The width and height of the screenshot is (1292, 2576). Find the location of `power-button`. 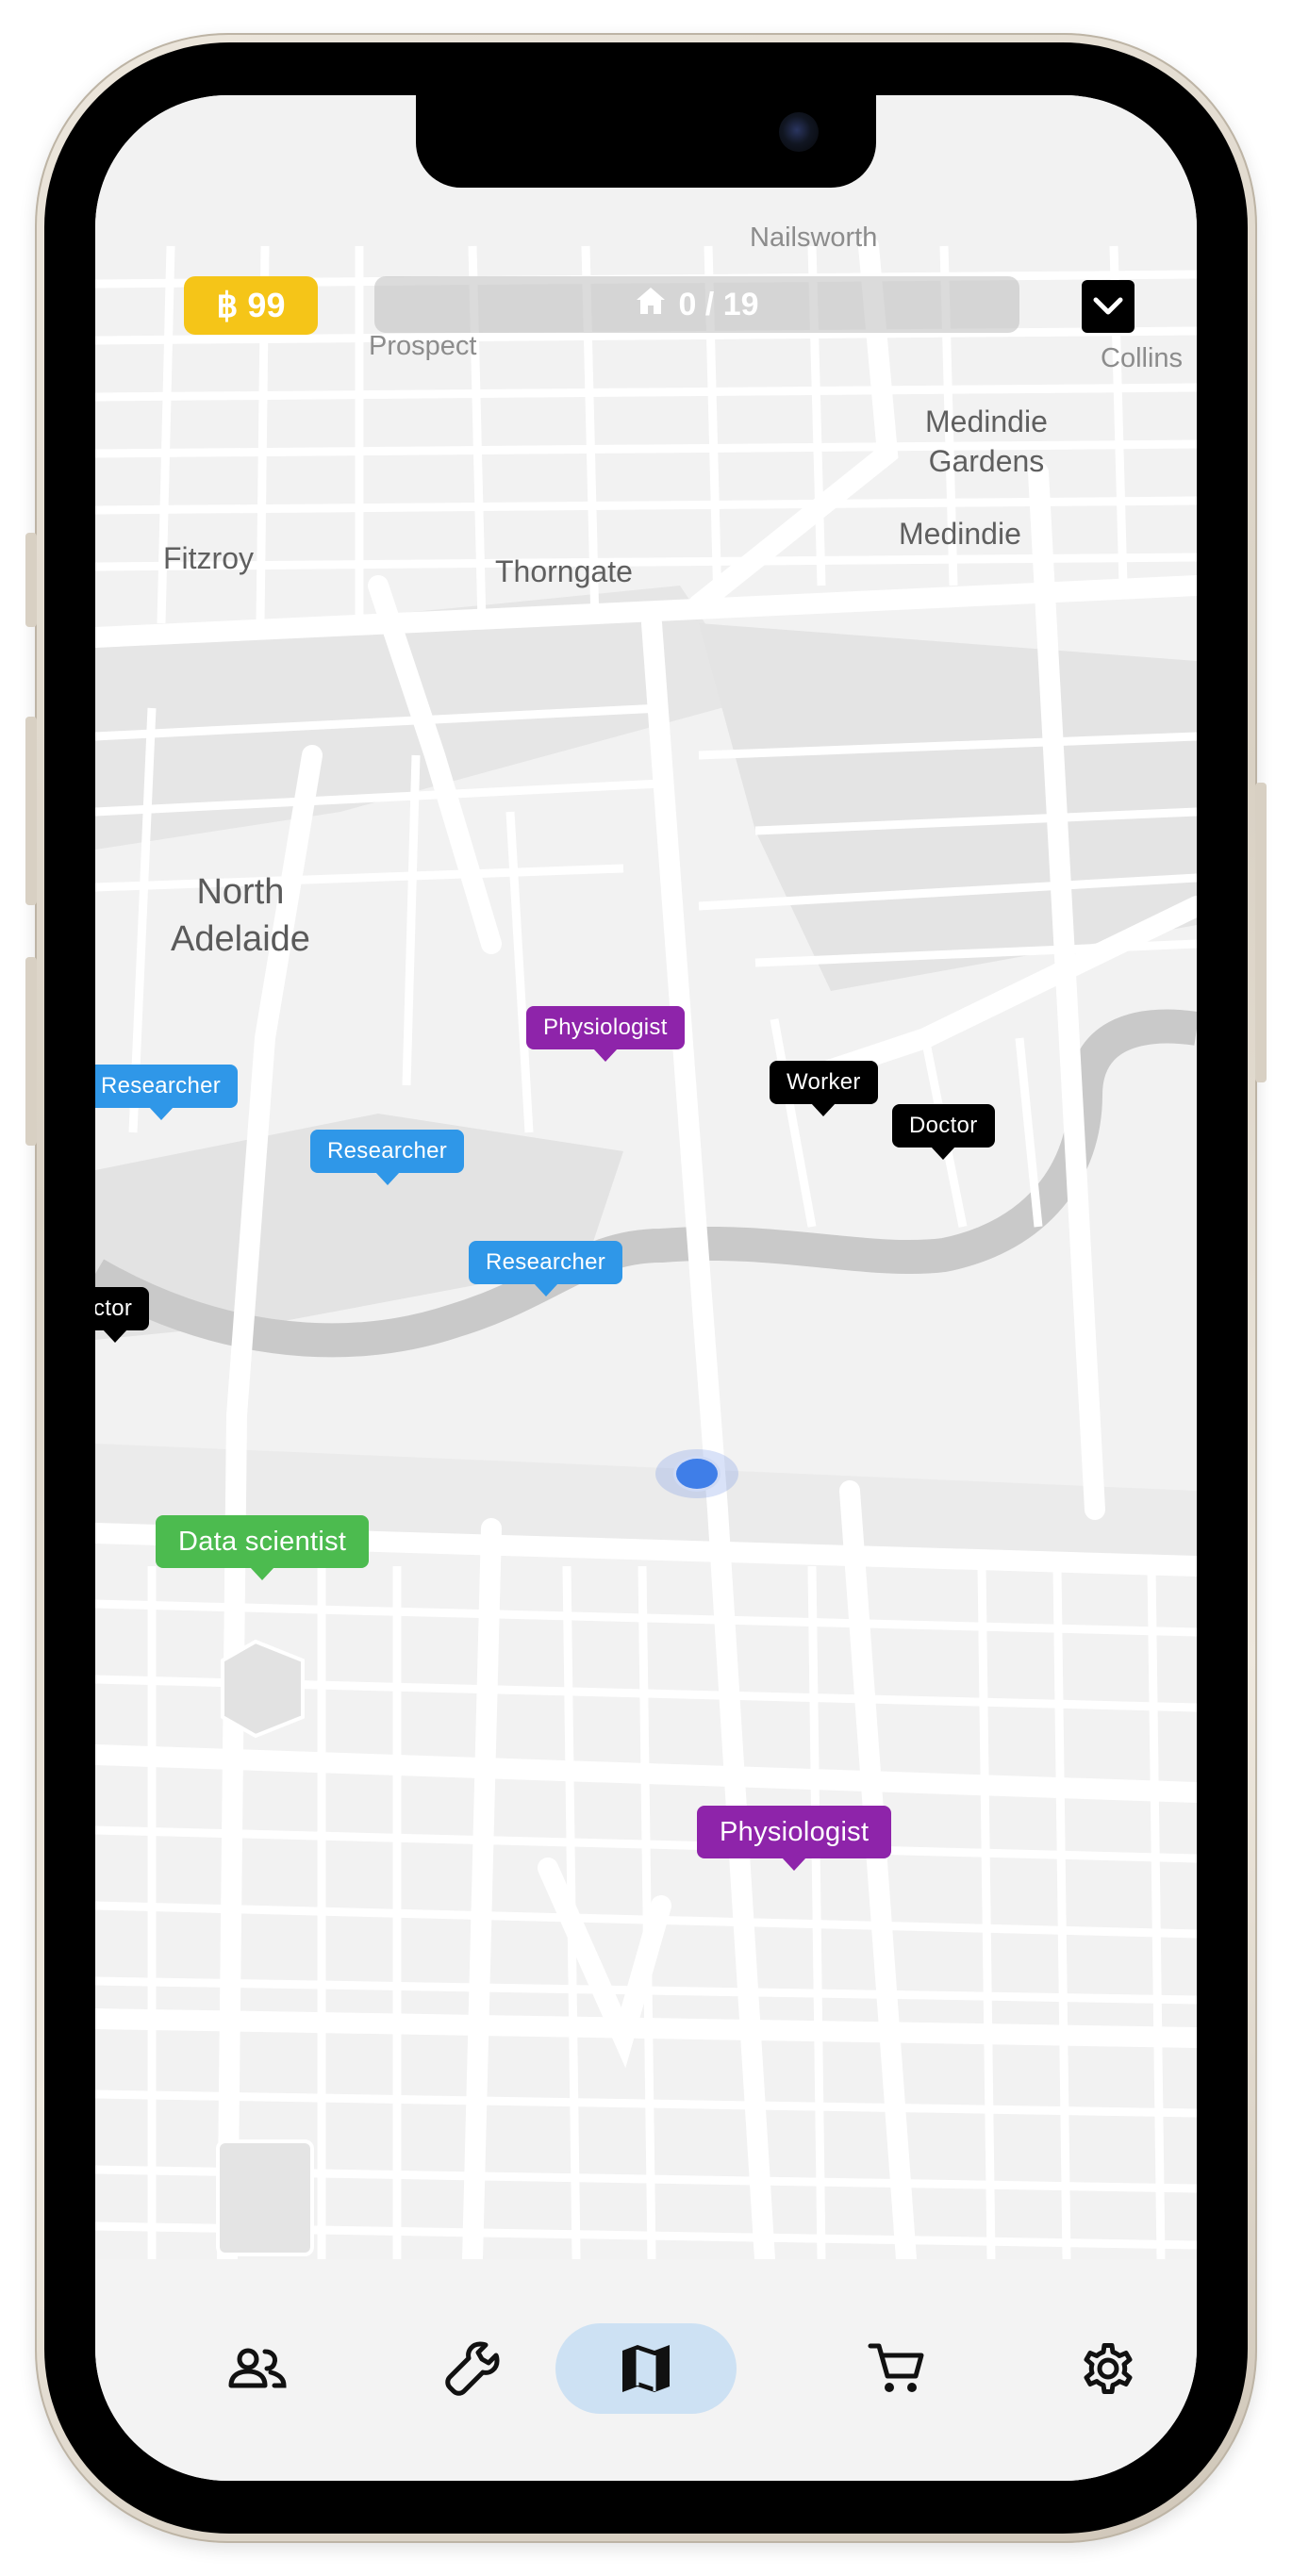

power-button is located at coordinates (1261, 932).